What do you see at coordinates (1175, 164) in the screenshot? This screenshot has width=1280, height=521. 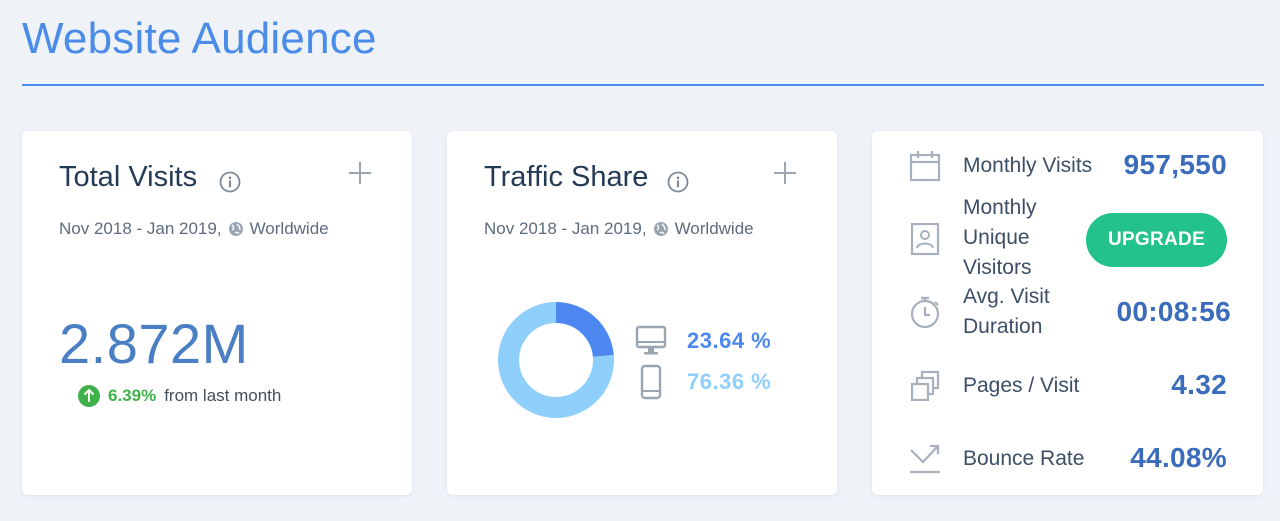 I see `monthly-visits-value: 957,550` at bounding box center [1175, 164].